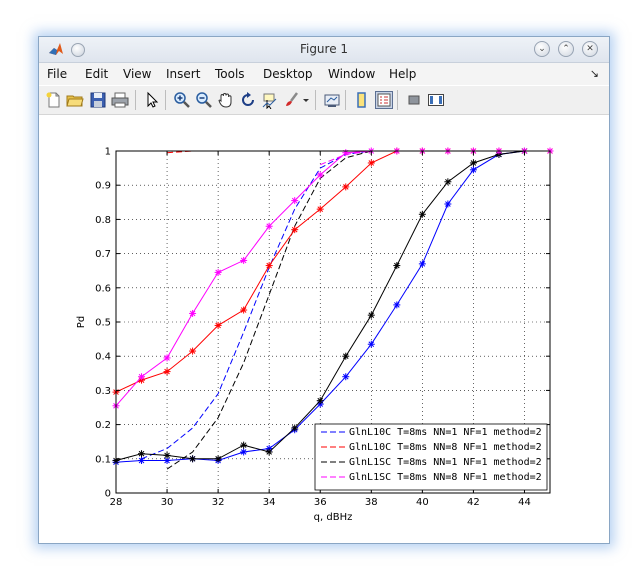 This screenshot has width=644, height=582. Describe the element at coordinates (524, 502) in the screenshot. I see `x-tick-label: 44` at that location.